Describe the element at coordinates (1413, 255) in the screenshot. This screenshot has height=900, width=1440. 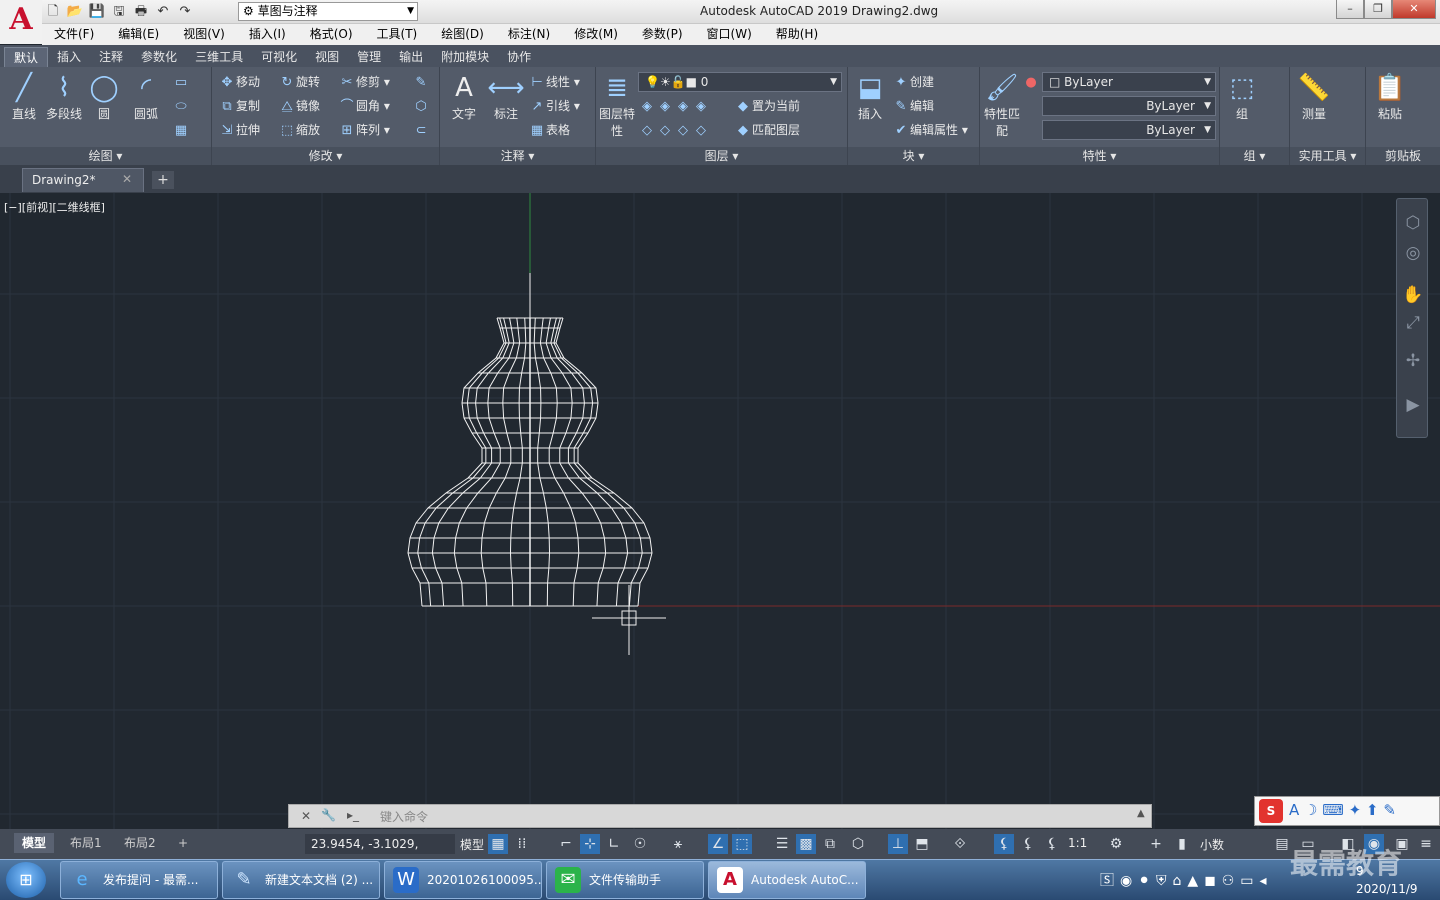
I see `steering-wheel-icon: ◎` at that location.